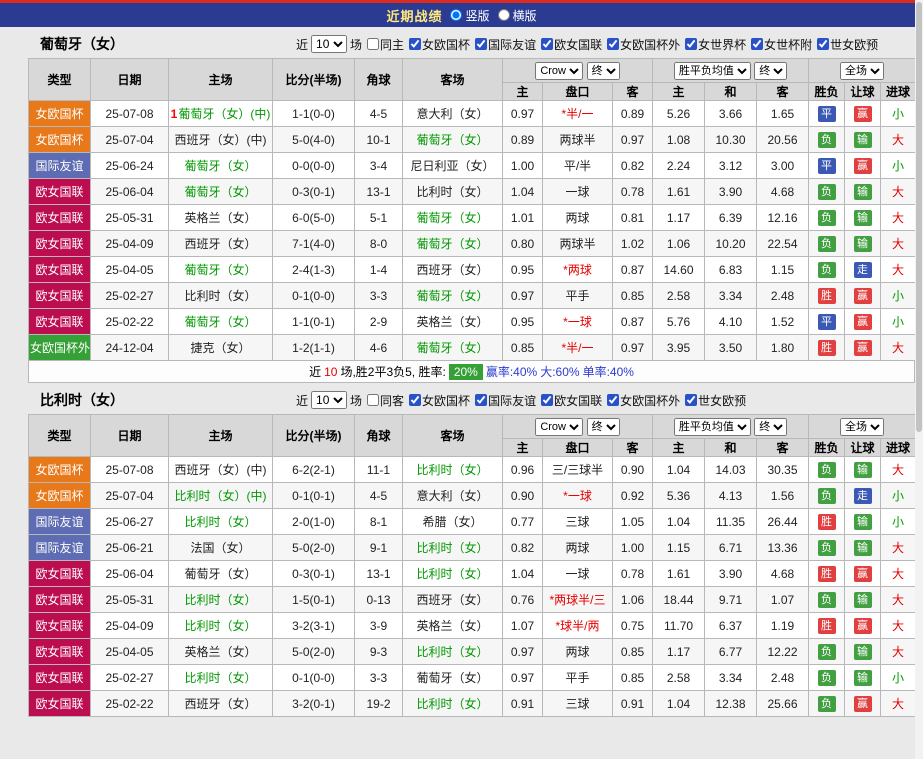 This screenshot has width=923, height=759. I want to click on odds-home-cell: 1.01, so click(522, 217).